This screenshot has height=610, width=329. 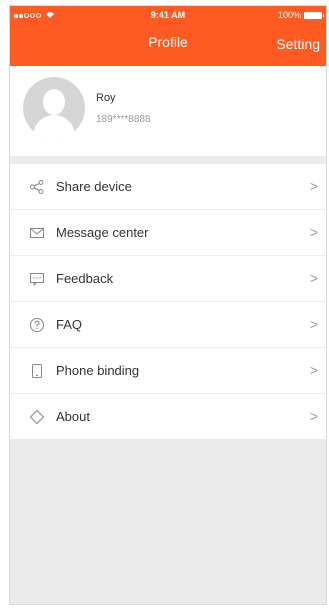 I want to click on feedback-icon, so click(x=37, y=279).